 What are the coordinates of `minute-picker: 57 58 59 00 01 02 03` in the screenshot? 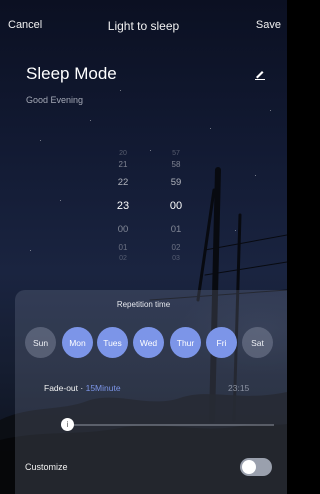 It's located at (176, 206).